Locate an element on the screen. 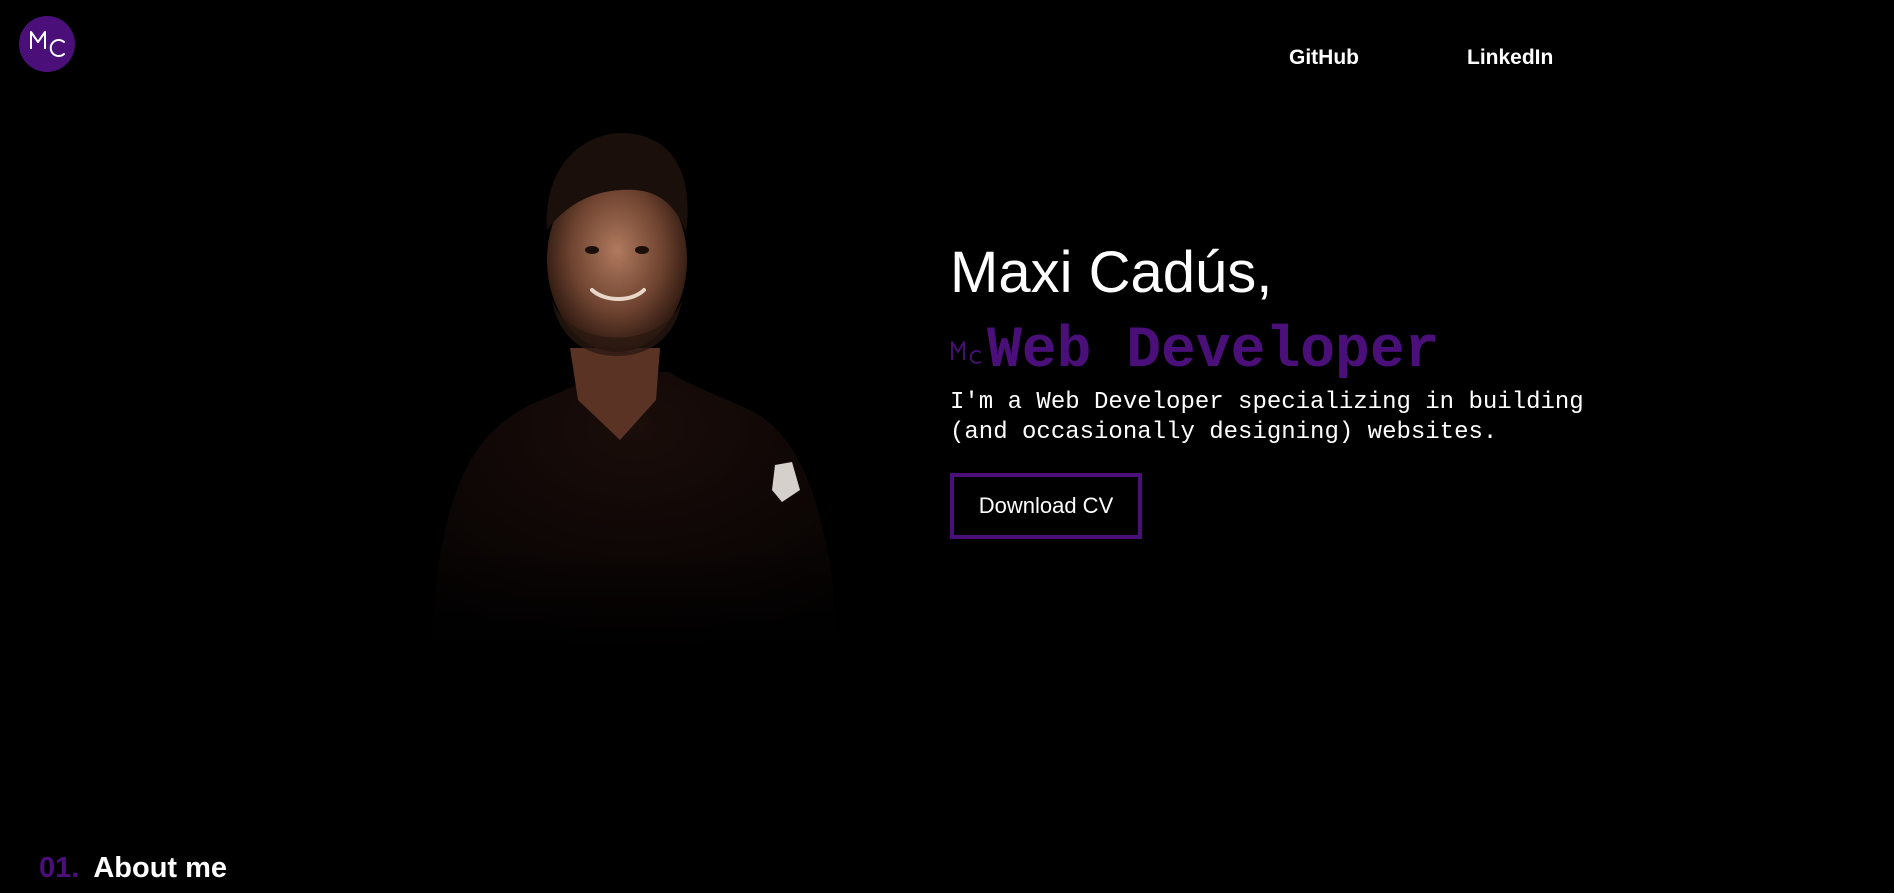  download-cv-button: Download CV is located at coordinates (1046, 506).